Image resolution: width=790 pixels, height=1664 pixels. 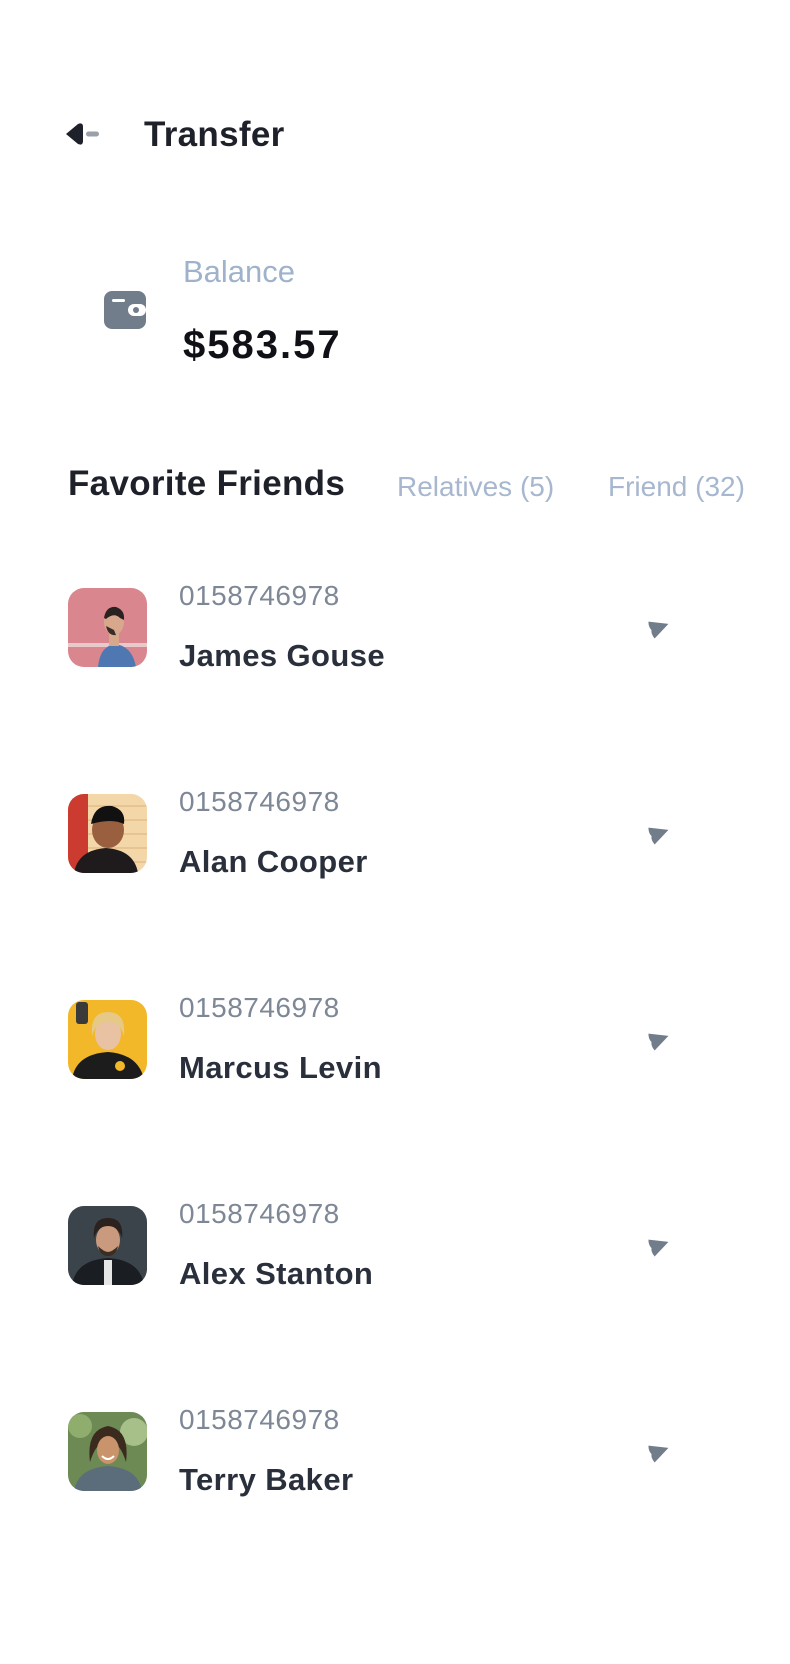 What do you see at coordinates (395, 877) in the screenshot?
I see `friend-item: 0158746978 Alan Cooper` at bounding box center [395, 877].